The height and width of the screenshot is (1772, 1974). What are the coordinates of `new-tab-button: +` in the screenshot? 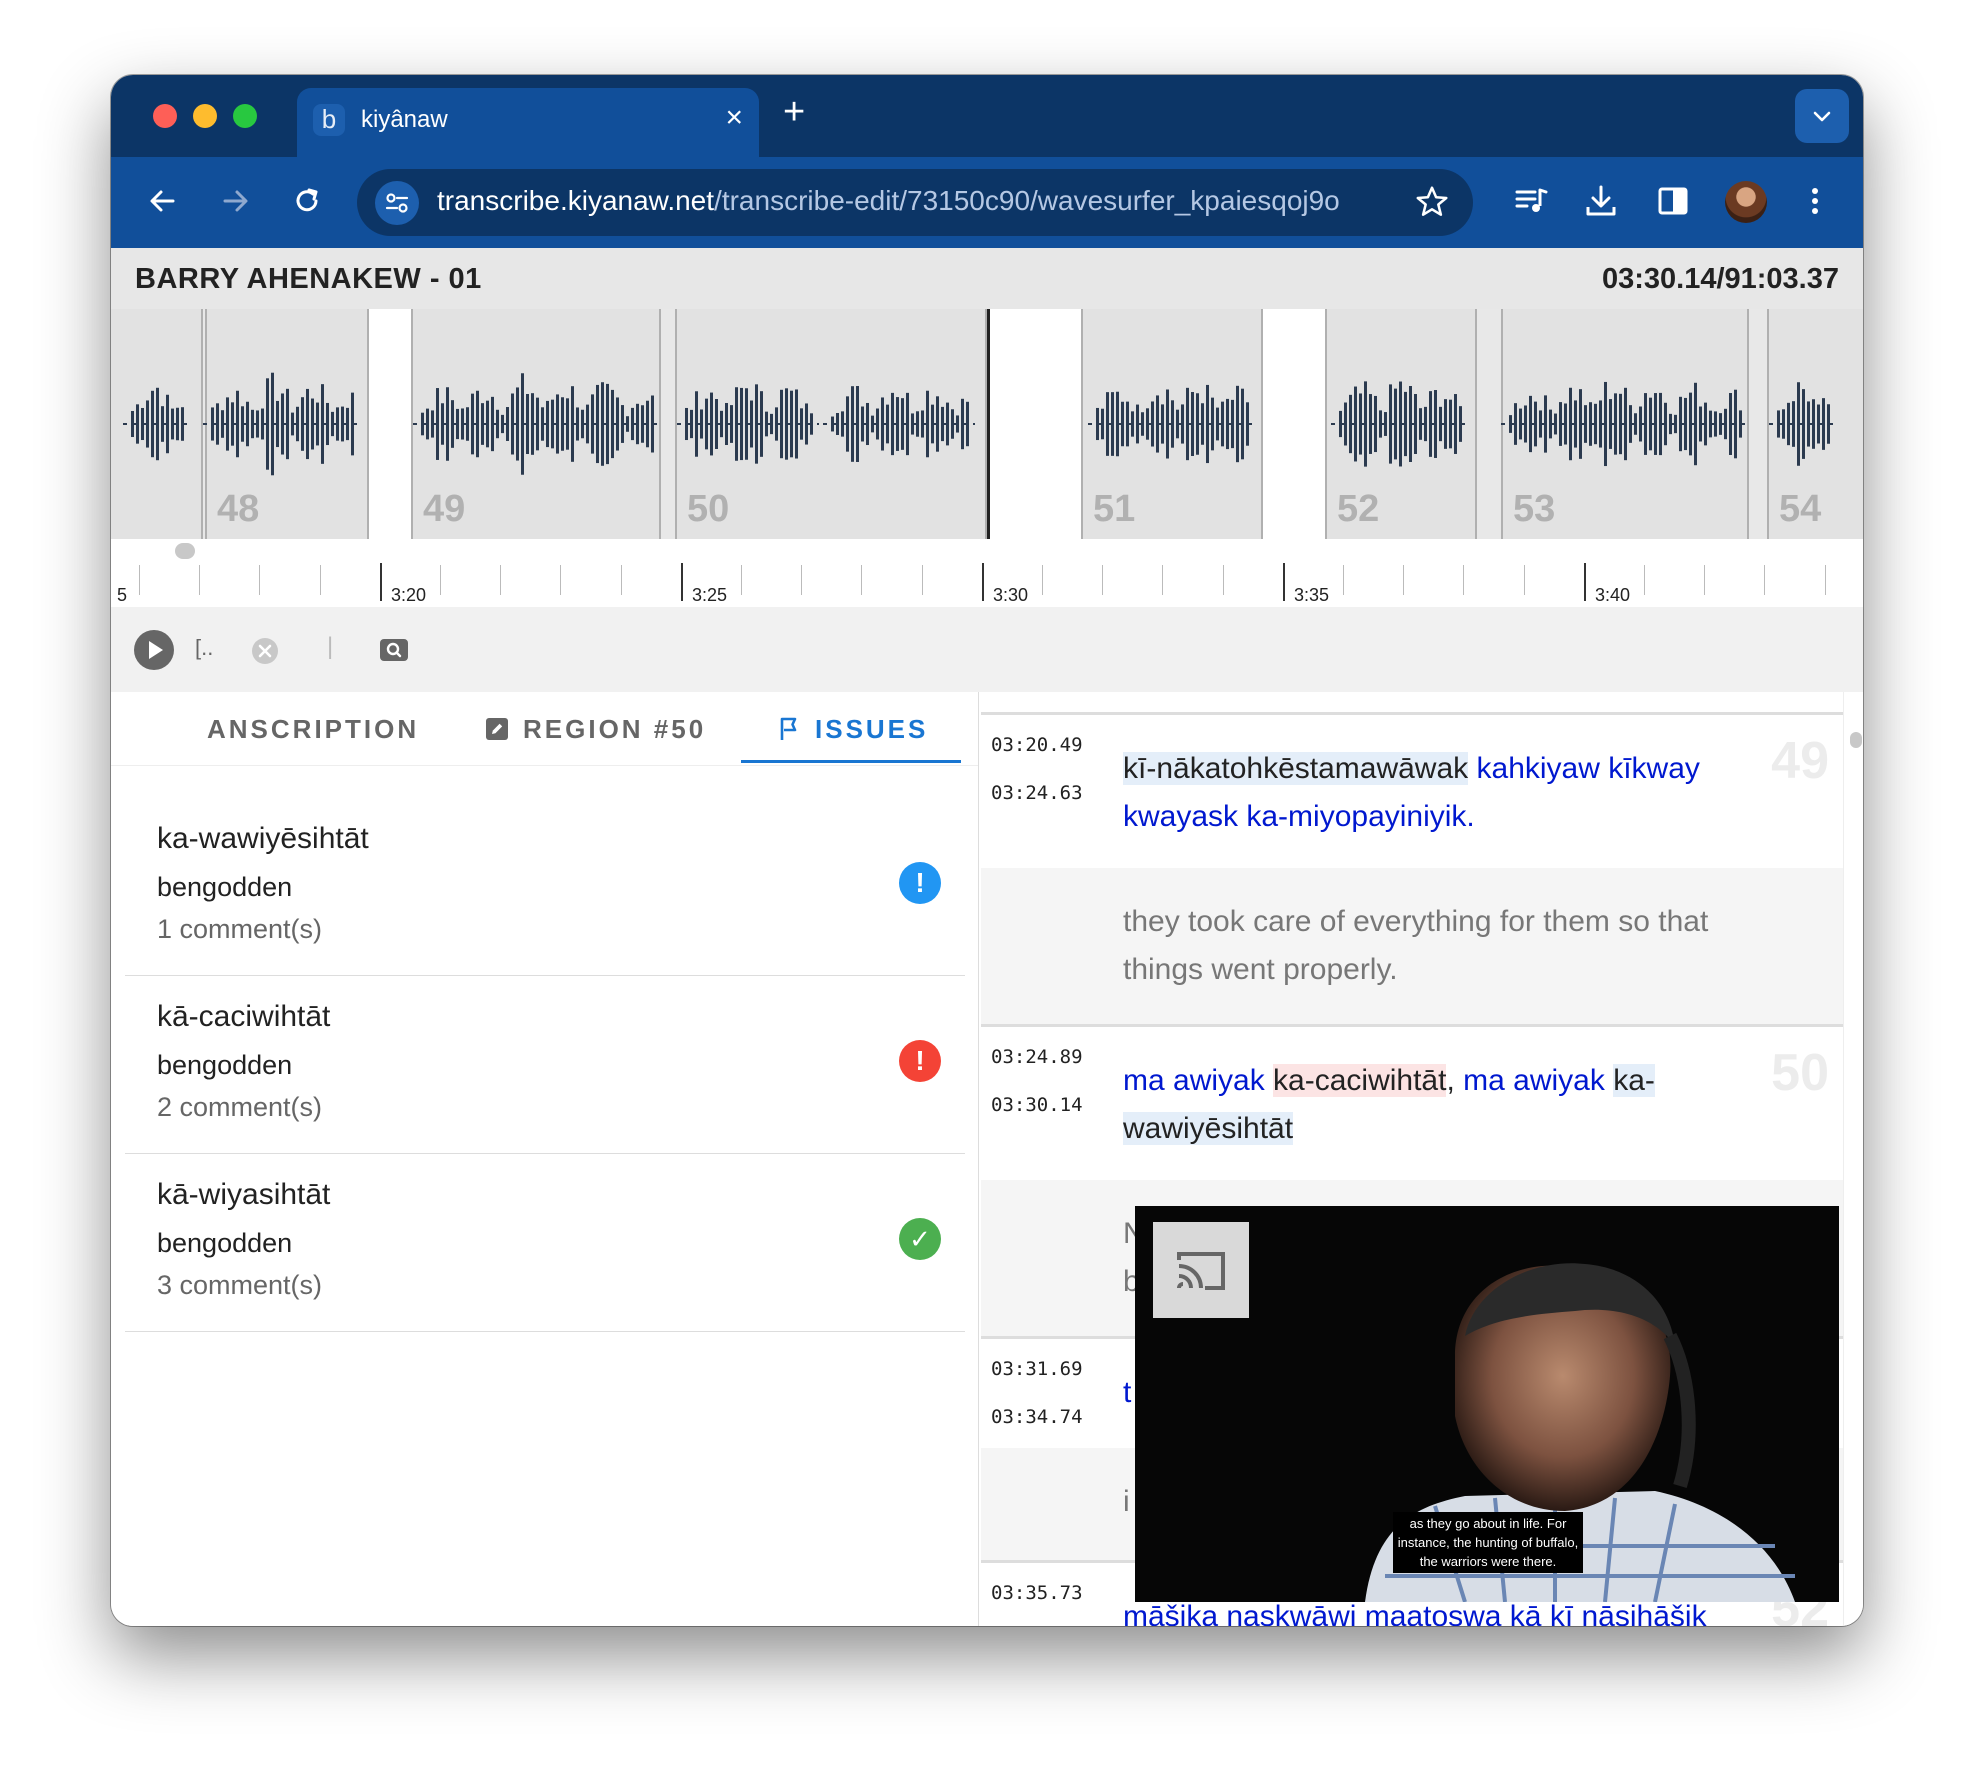 It's located at (794, 112).